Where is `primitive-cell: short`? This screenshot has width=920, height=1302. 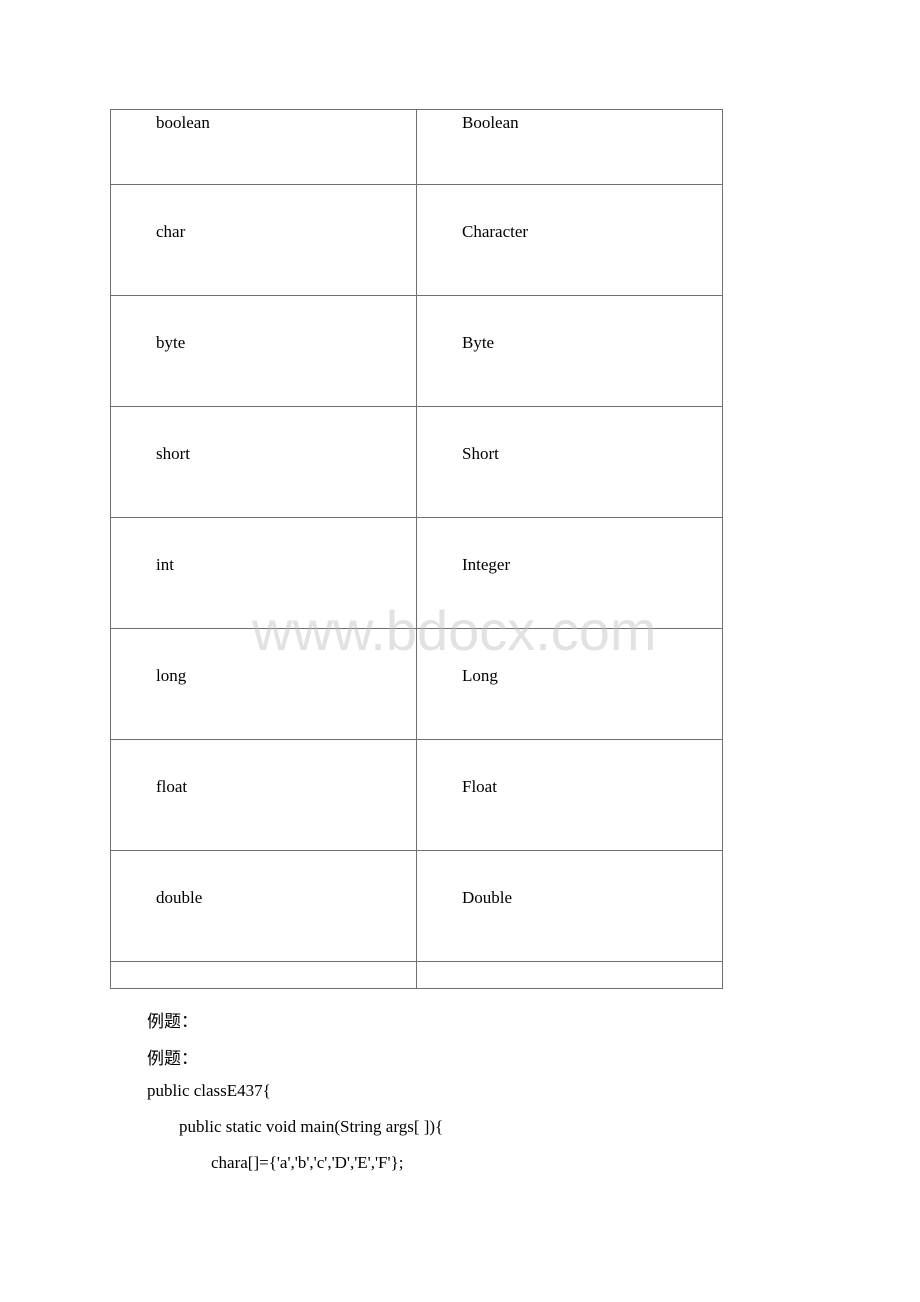
primitive-cell: short is located at coordinates (263, 462).